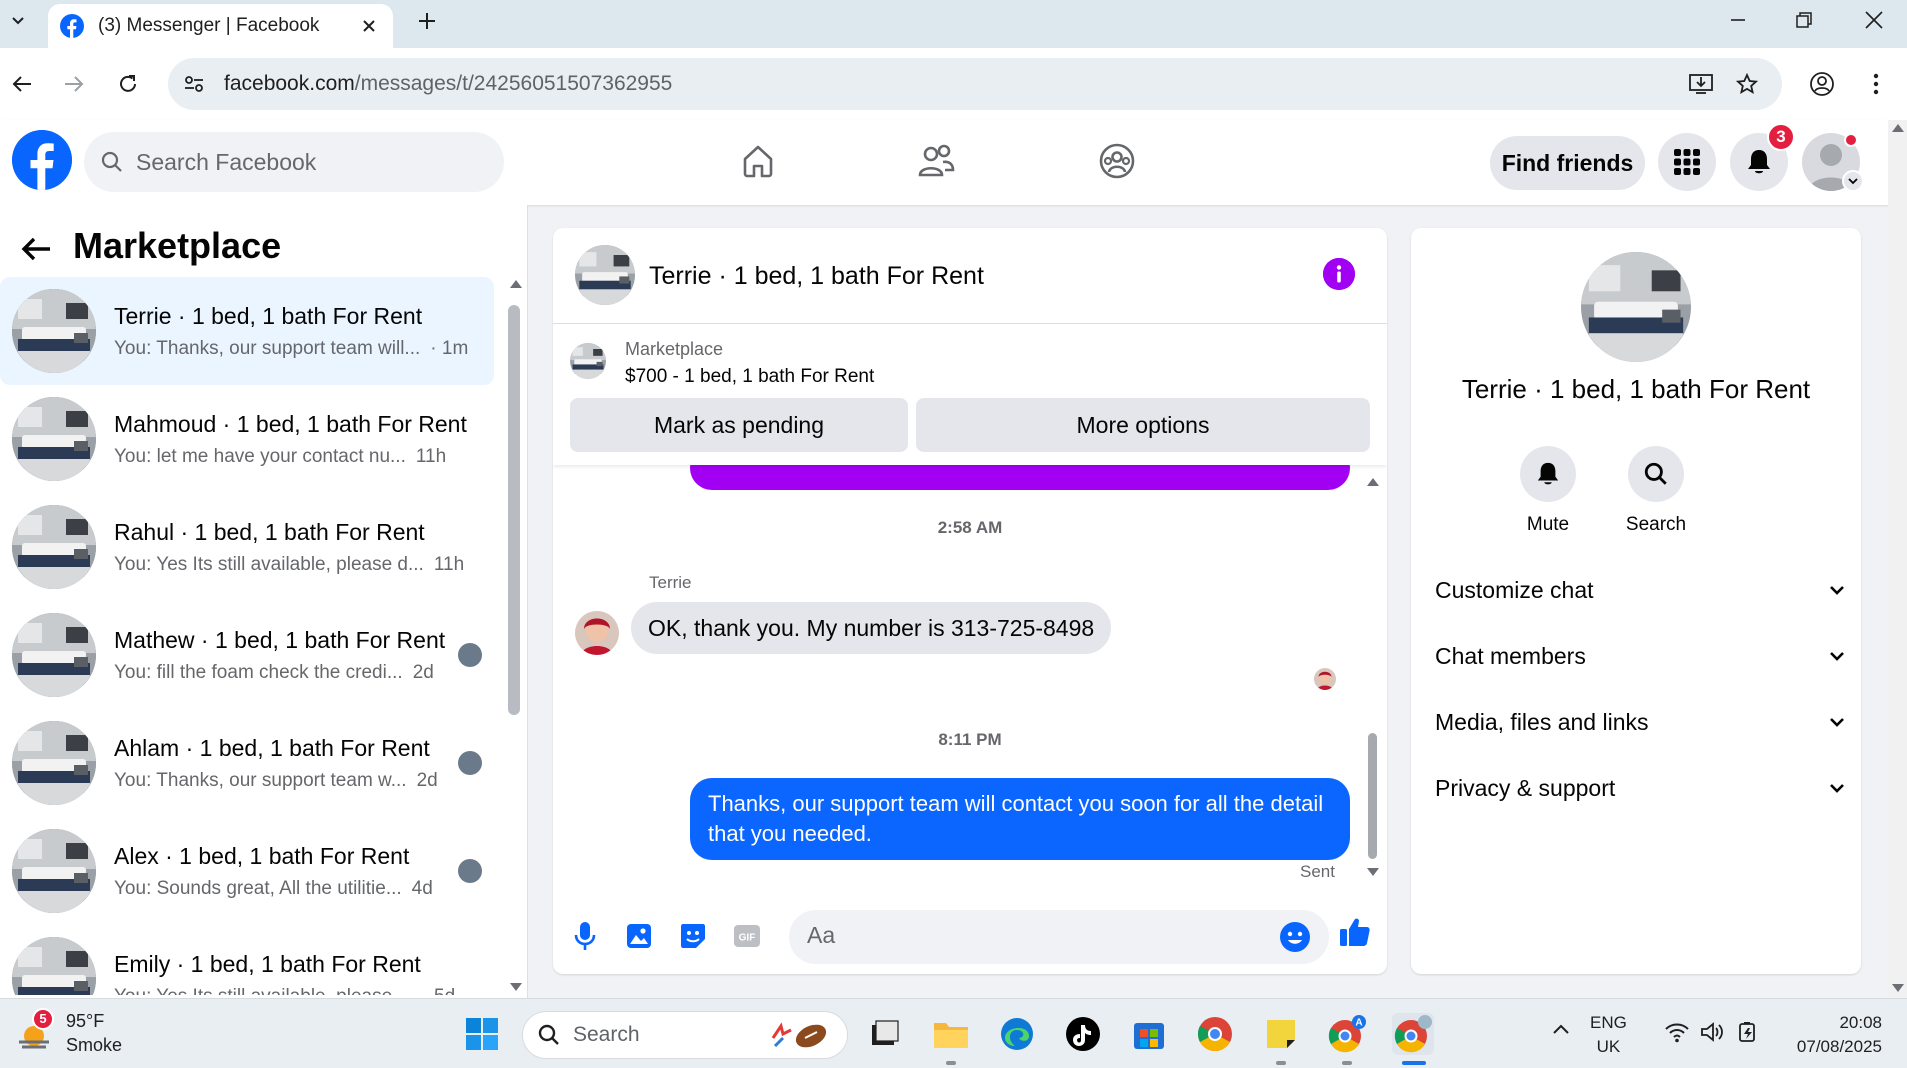 This screenshot has width=1907, height=1068. Describe the element at coordinates (1834, 1035) in the screenshot. I see `clock: 20:08 07/08/2025` at that location.